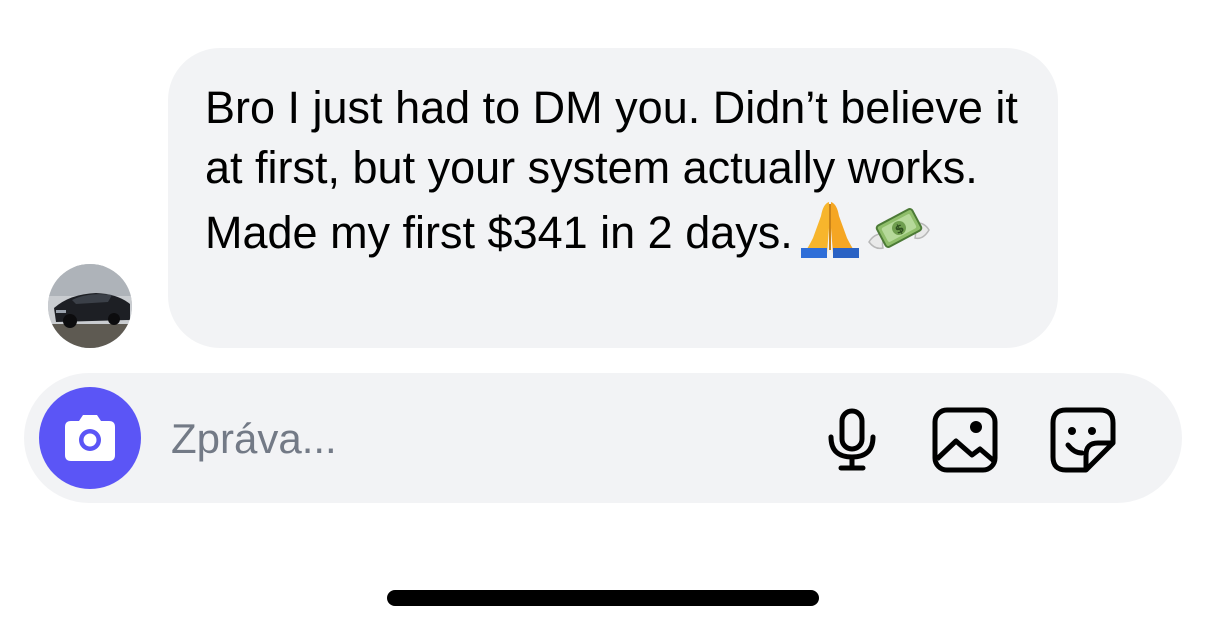 This screenshot has height=630, width=1206. I want to click on sender-avatar, so click(90, 306).